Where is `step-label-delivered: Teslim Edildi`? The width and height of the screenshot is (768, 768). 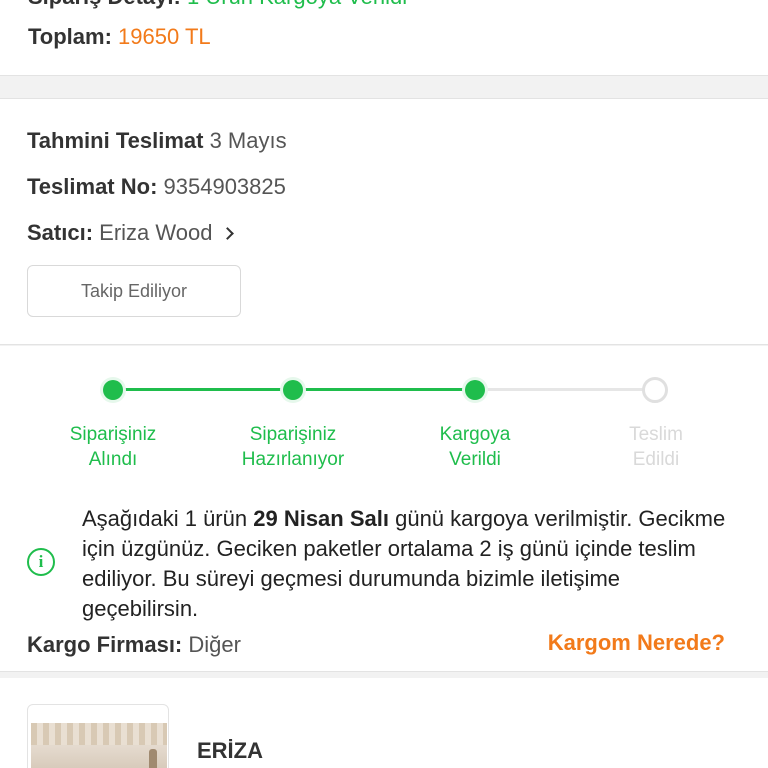
step-label-delivered: Teslim Edildi is located at coordinates (656, 447).